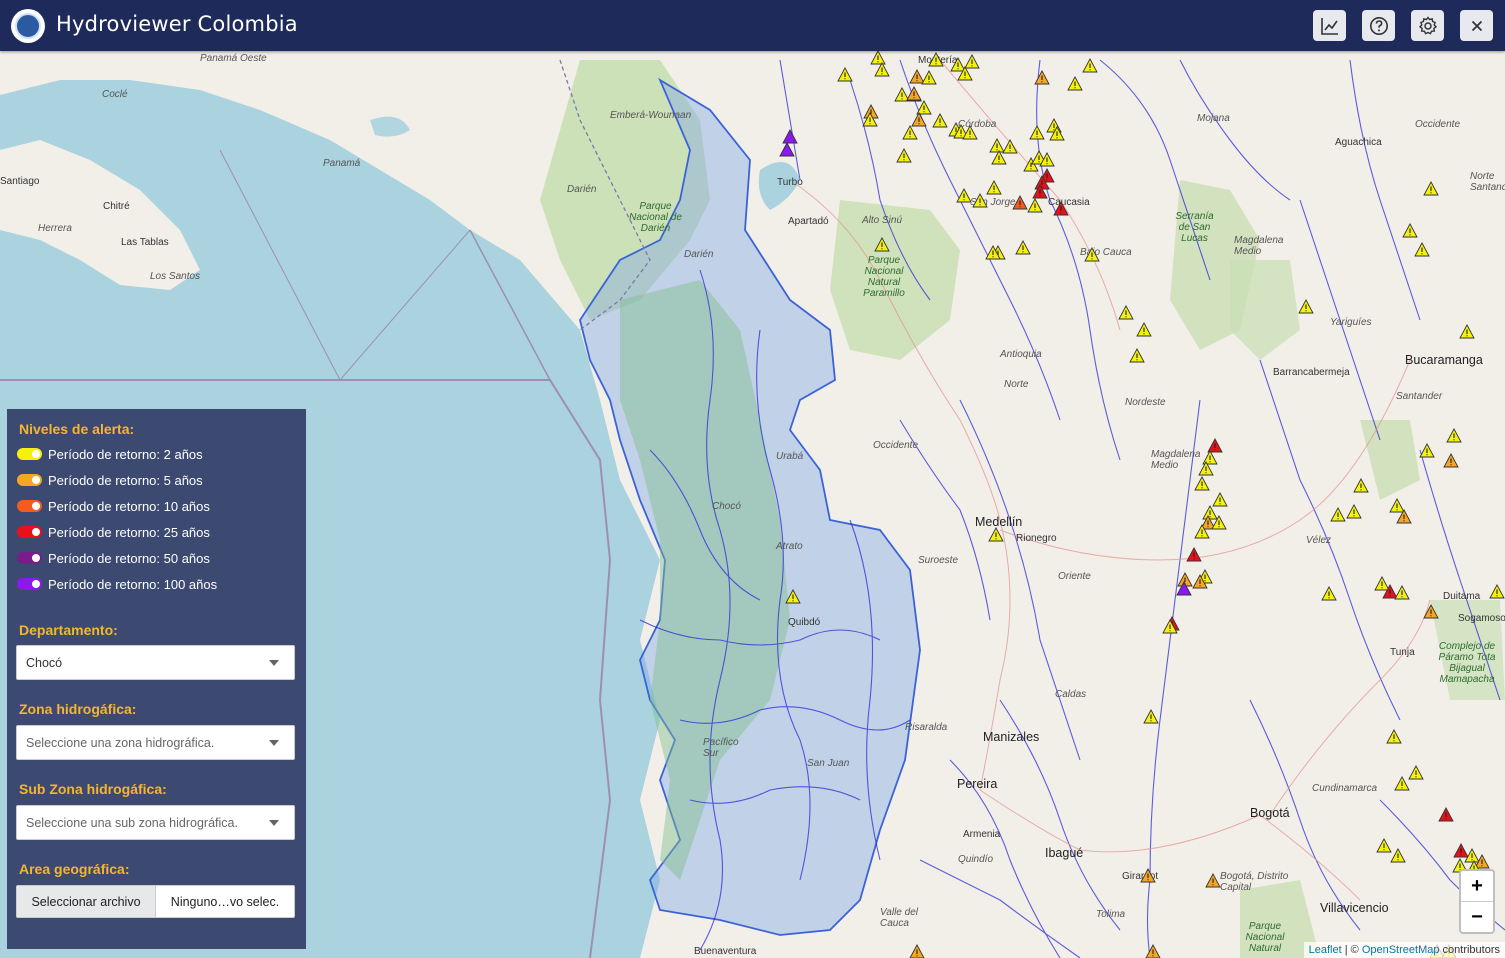 The height and width of the screenshot is (958, 1505). I want to click on subzona-select: Seleccione una sub zona hidrográfica., so click(155, 822).